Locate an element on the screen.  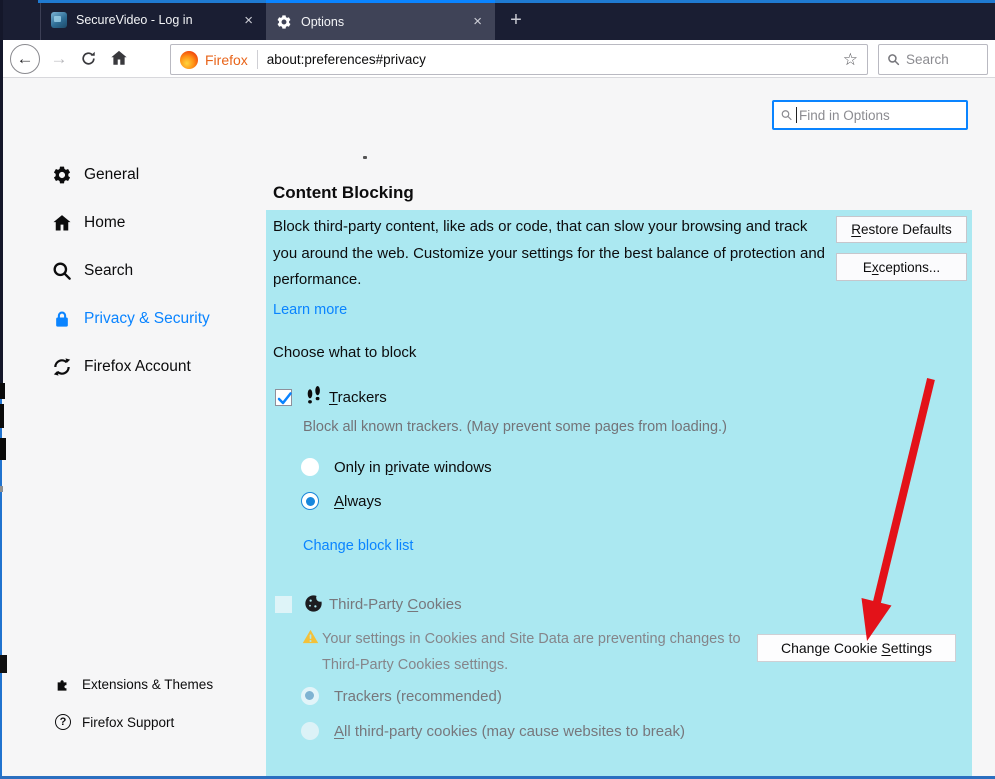
sidebar-item-label: Home is located at coordinates (105, 222).